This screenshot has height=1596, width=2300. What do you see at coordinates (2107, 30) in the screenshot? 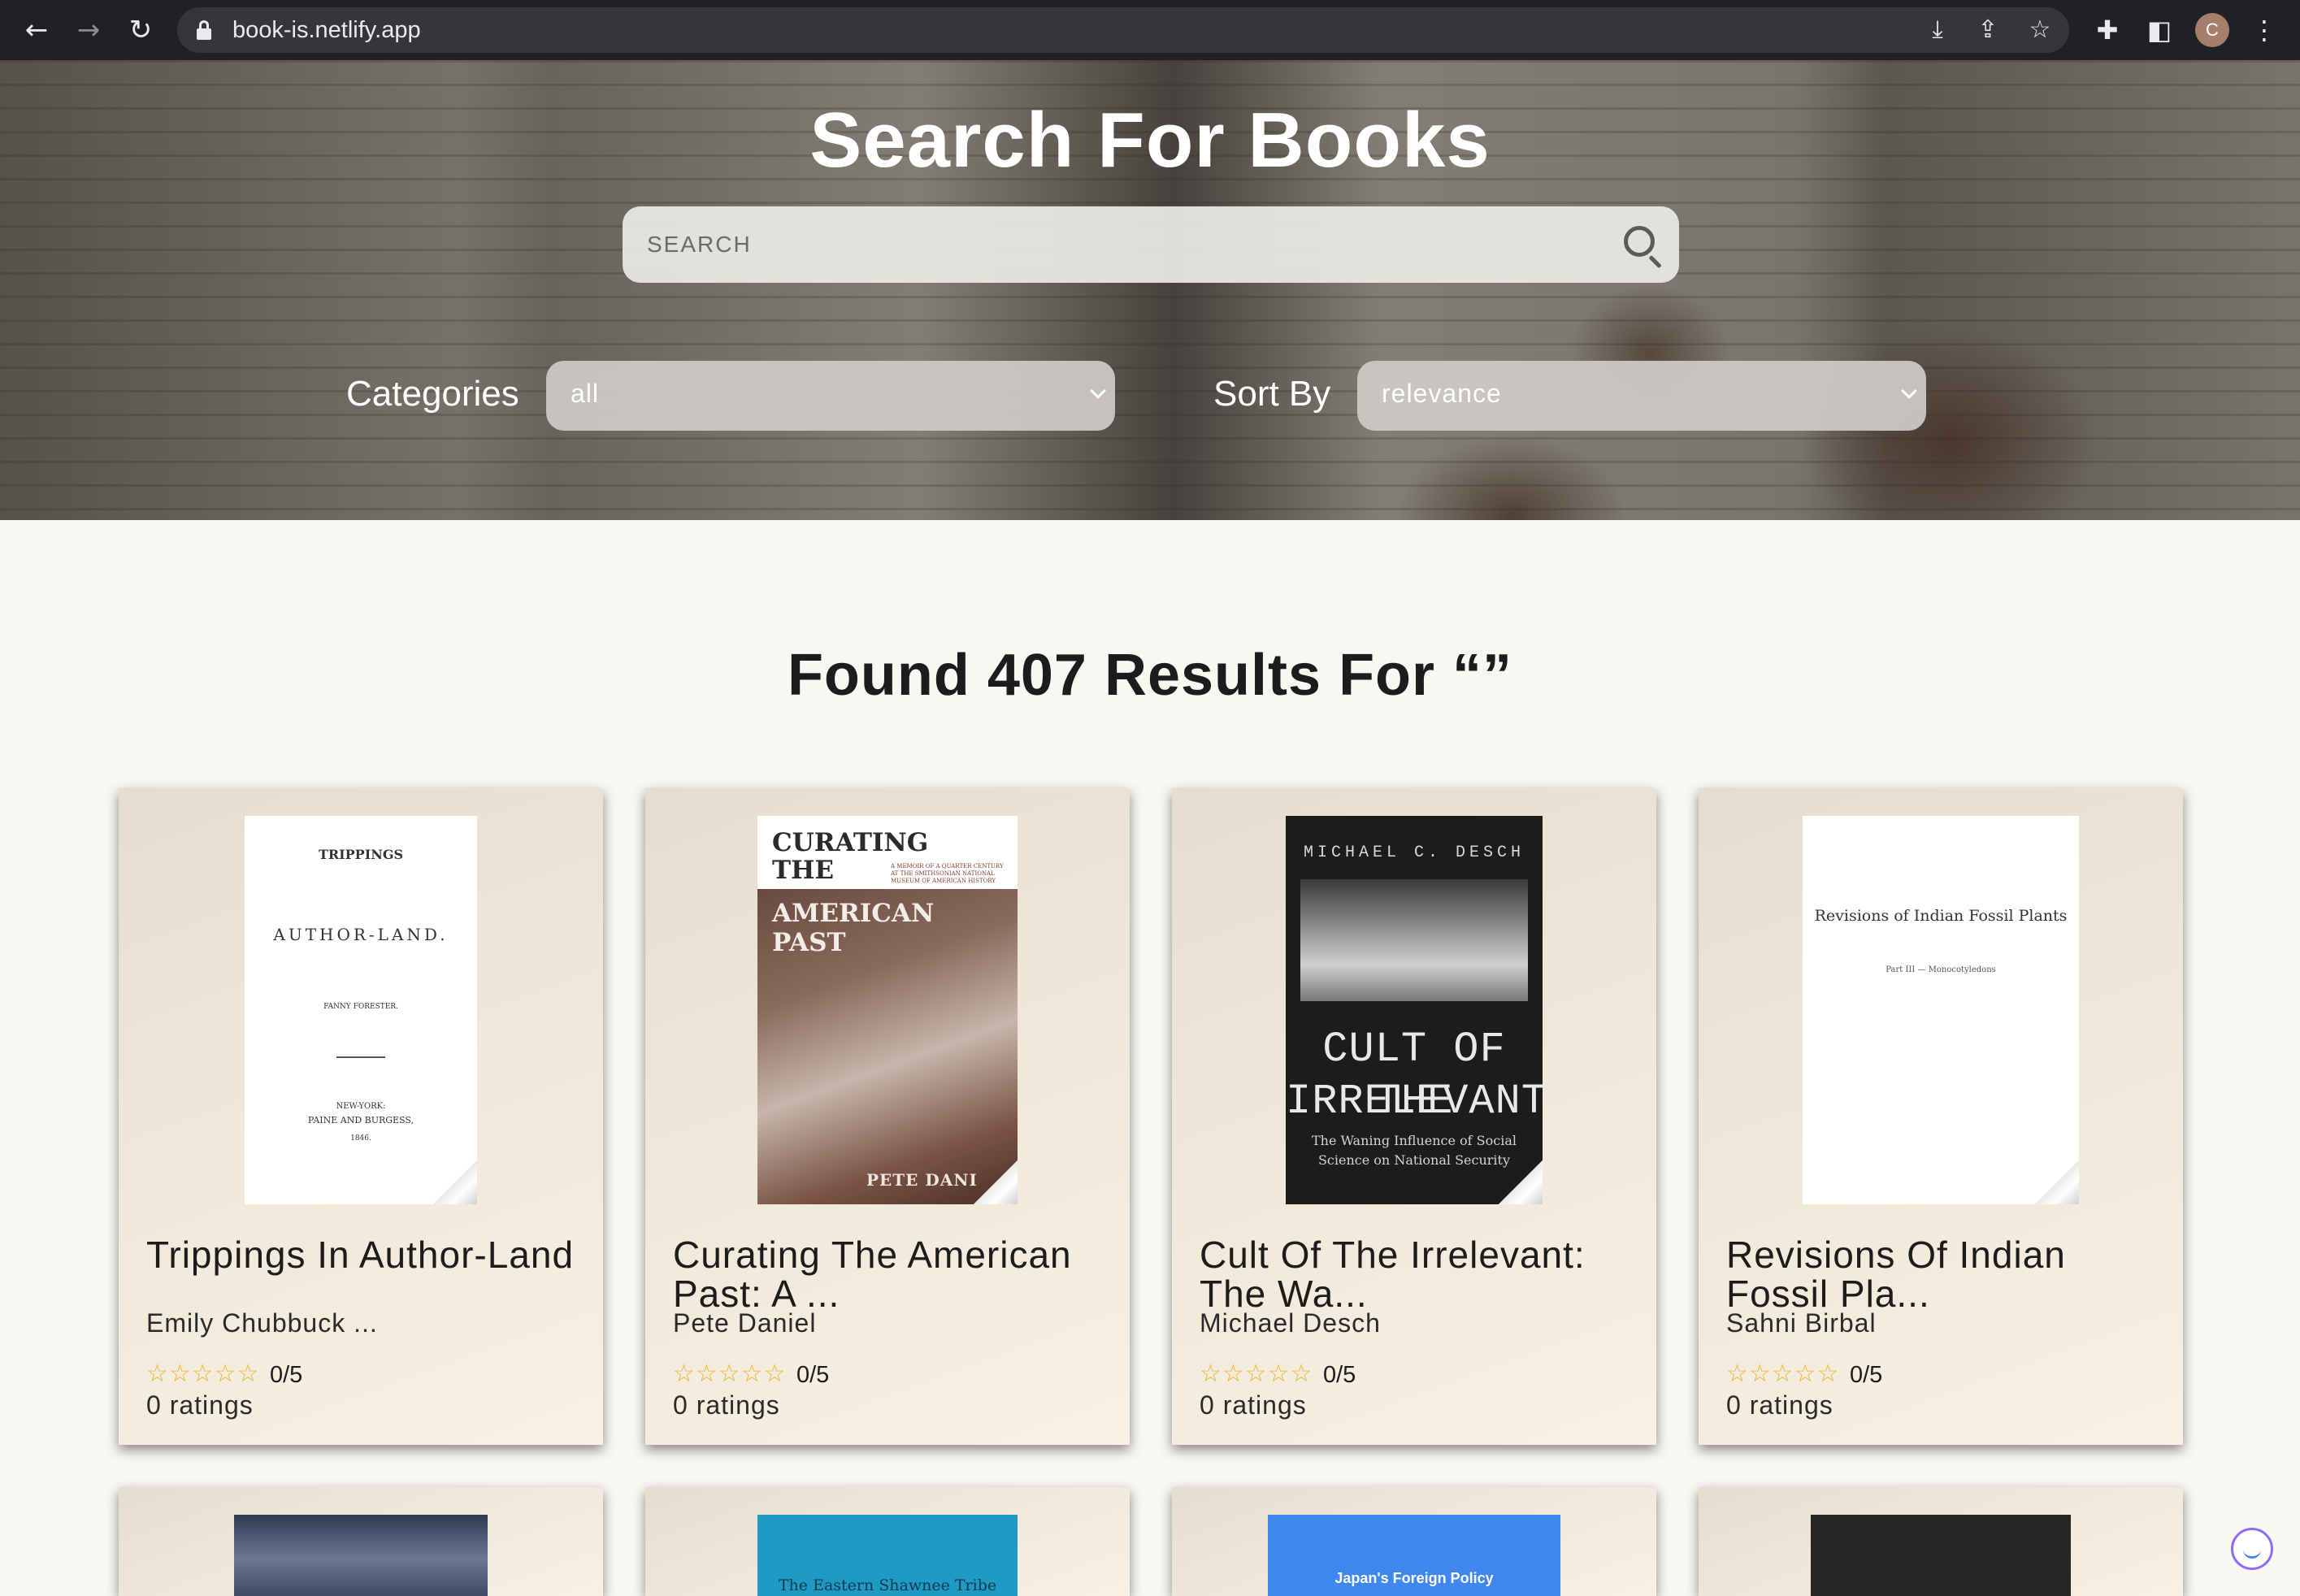
I see `extensions-icon: ✚` at bounding box center [2107, 30].